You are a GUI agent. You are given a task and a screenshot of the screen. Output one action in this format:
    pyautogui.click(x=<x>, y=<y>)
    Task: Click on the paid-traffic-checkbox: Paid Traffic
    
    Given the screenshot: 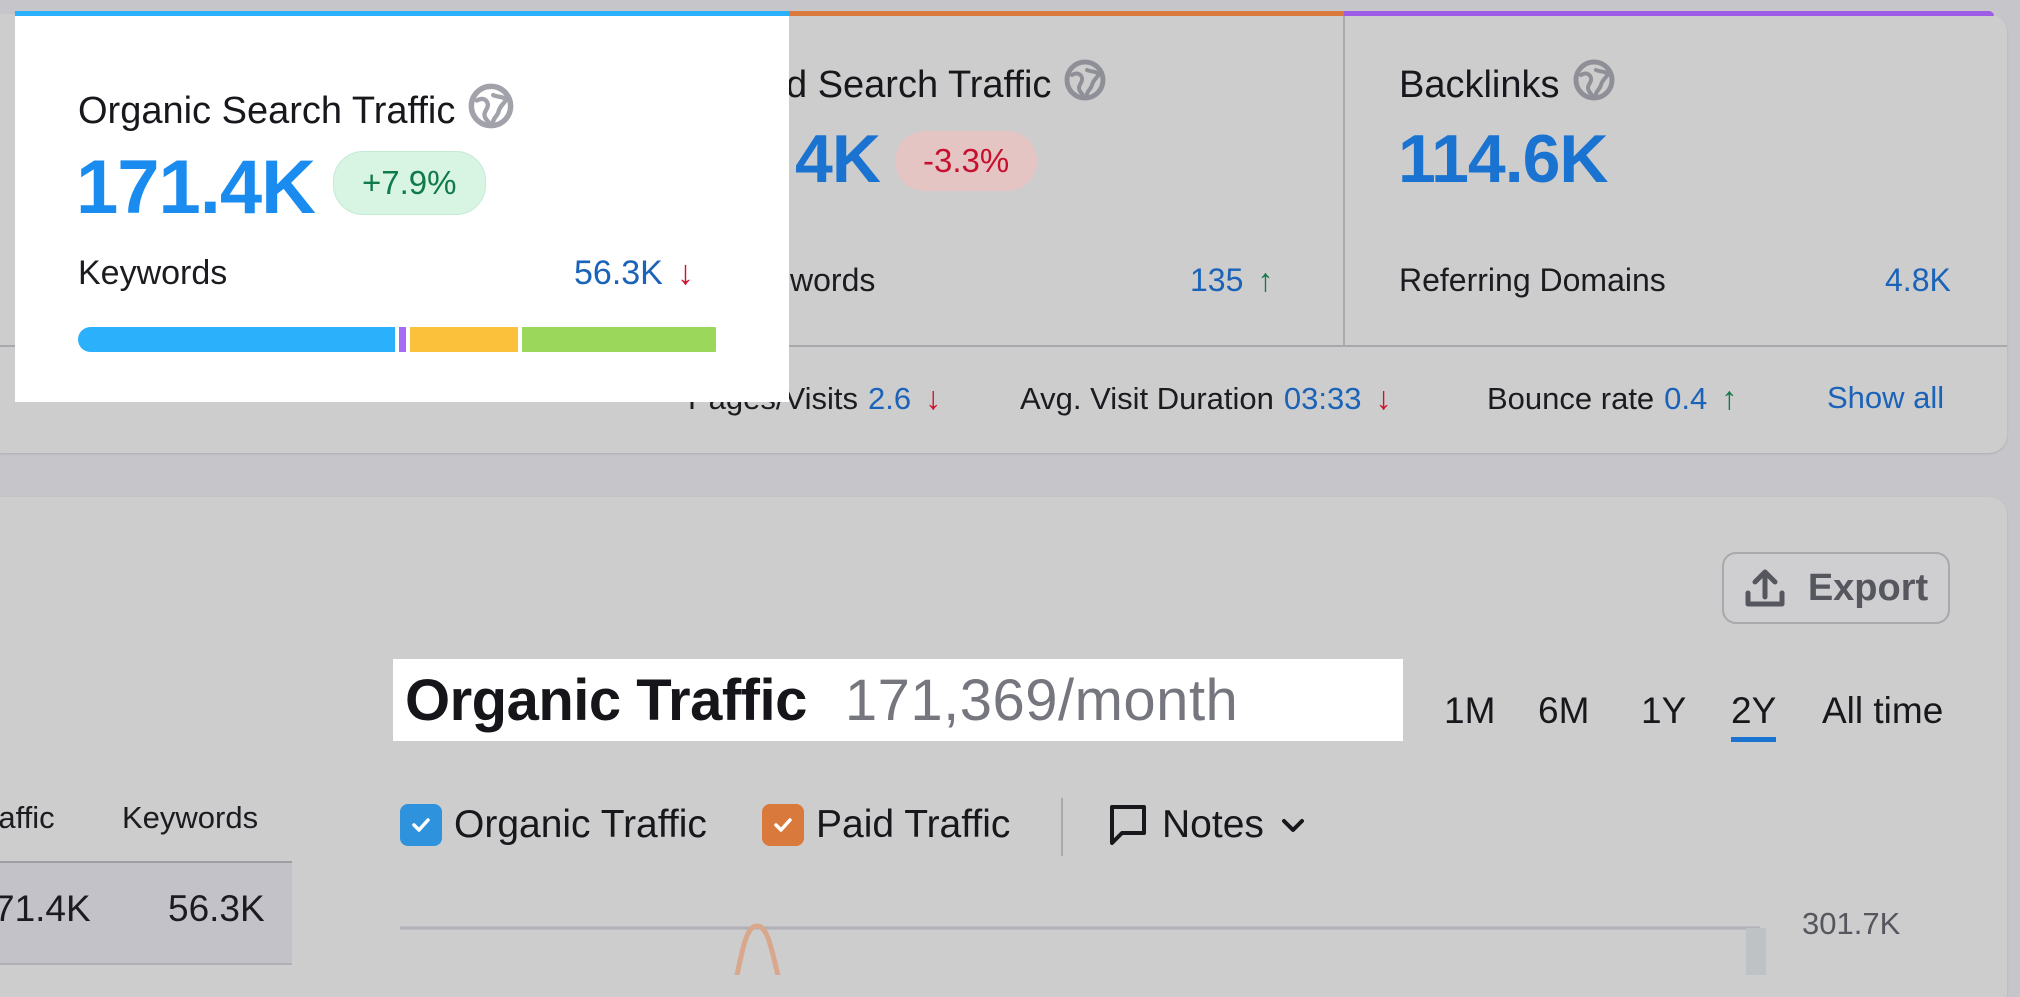 What is the action you would take?
    pyautogui.click(x=886, y=825)
    